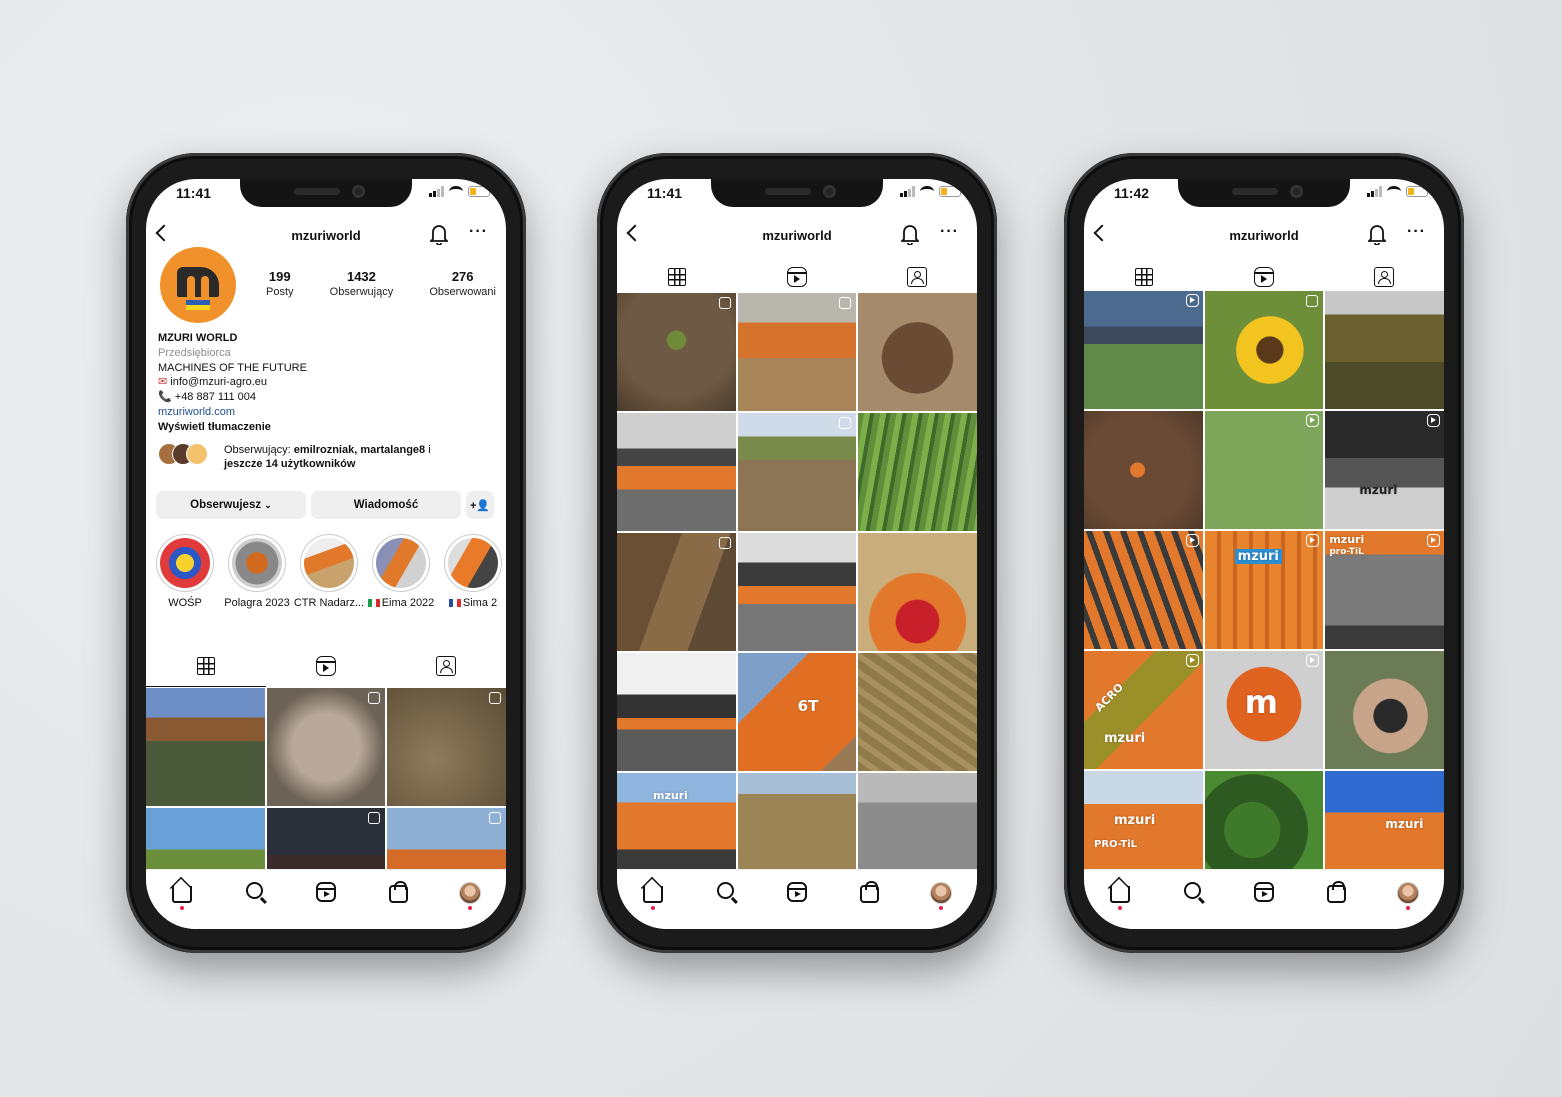 This screenshot has width=1562, height=1097. Describe the element at coordinates (927, 191) in the screenshot. I see `wifi-icon` at that location.